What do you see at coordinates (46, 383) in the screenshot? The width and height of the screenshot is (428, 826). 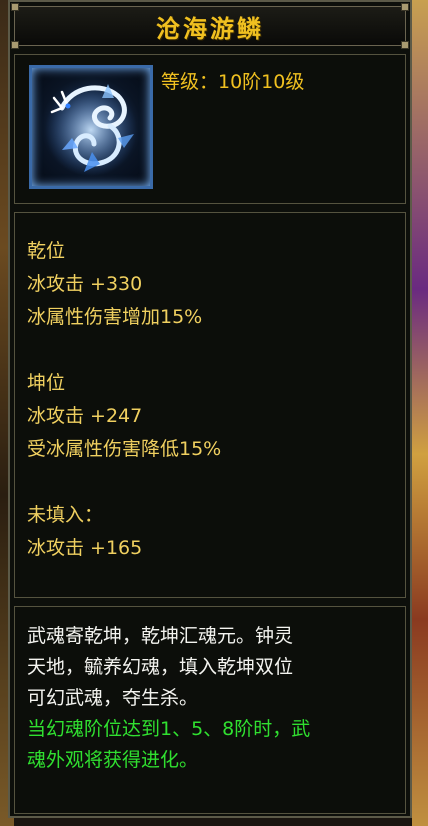 I see `kun-heading: 坤位` at bounding box center [46, 383].